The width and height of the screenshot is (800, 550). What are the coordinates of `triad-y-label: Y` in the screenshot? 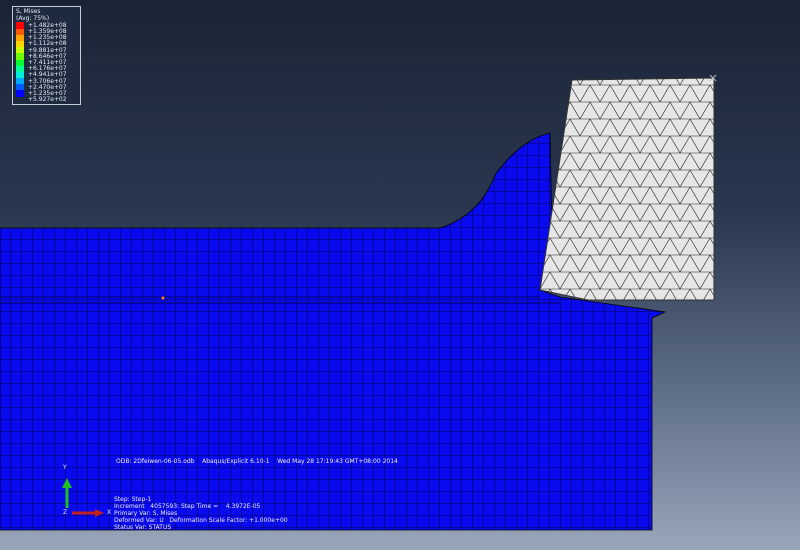 It's located at (65, 467).